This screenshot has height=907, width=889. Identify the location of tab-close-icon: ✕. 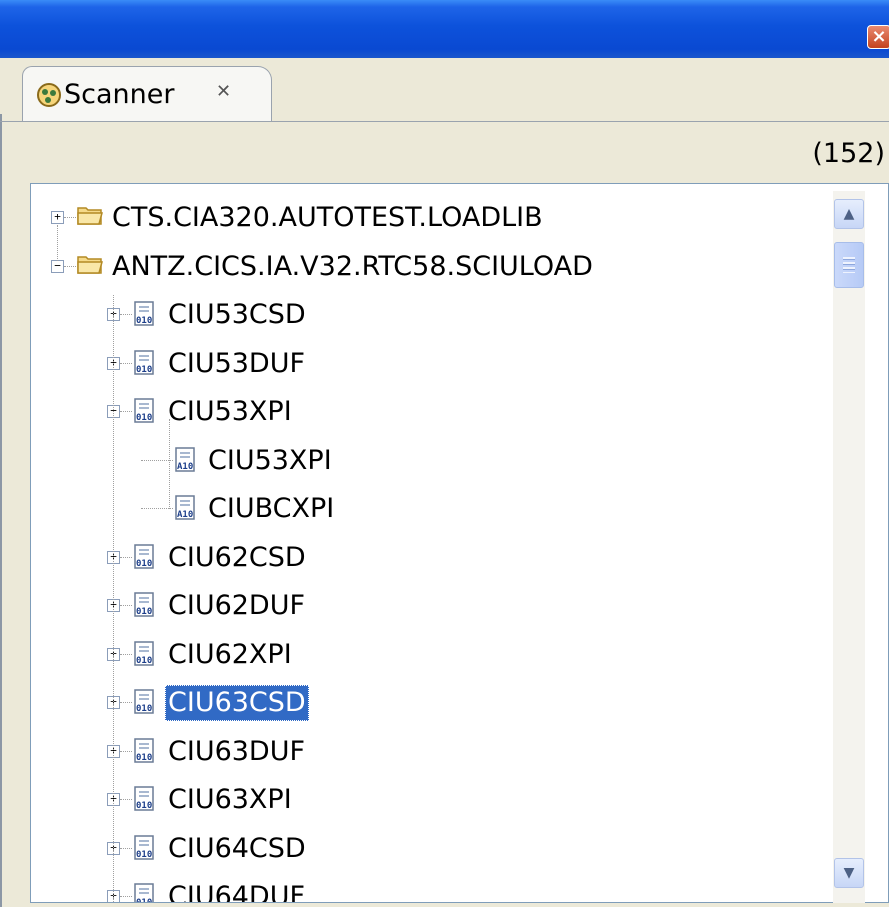
(223, 92).